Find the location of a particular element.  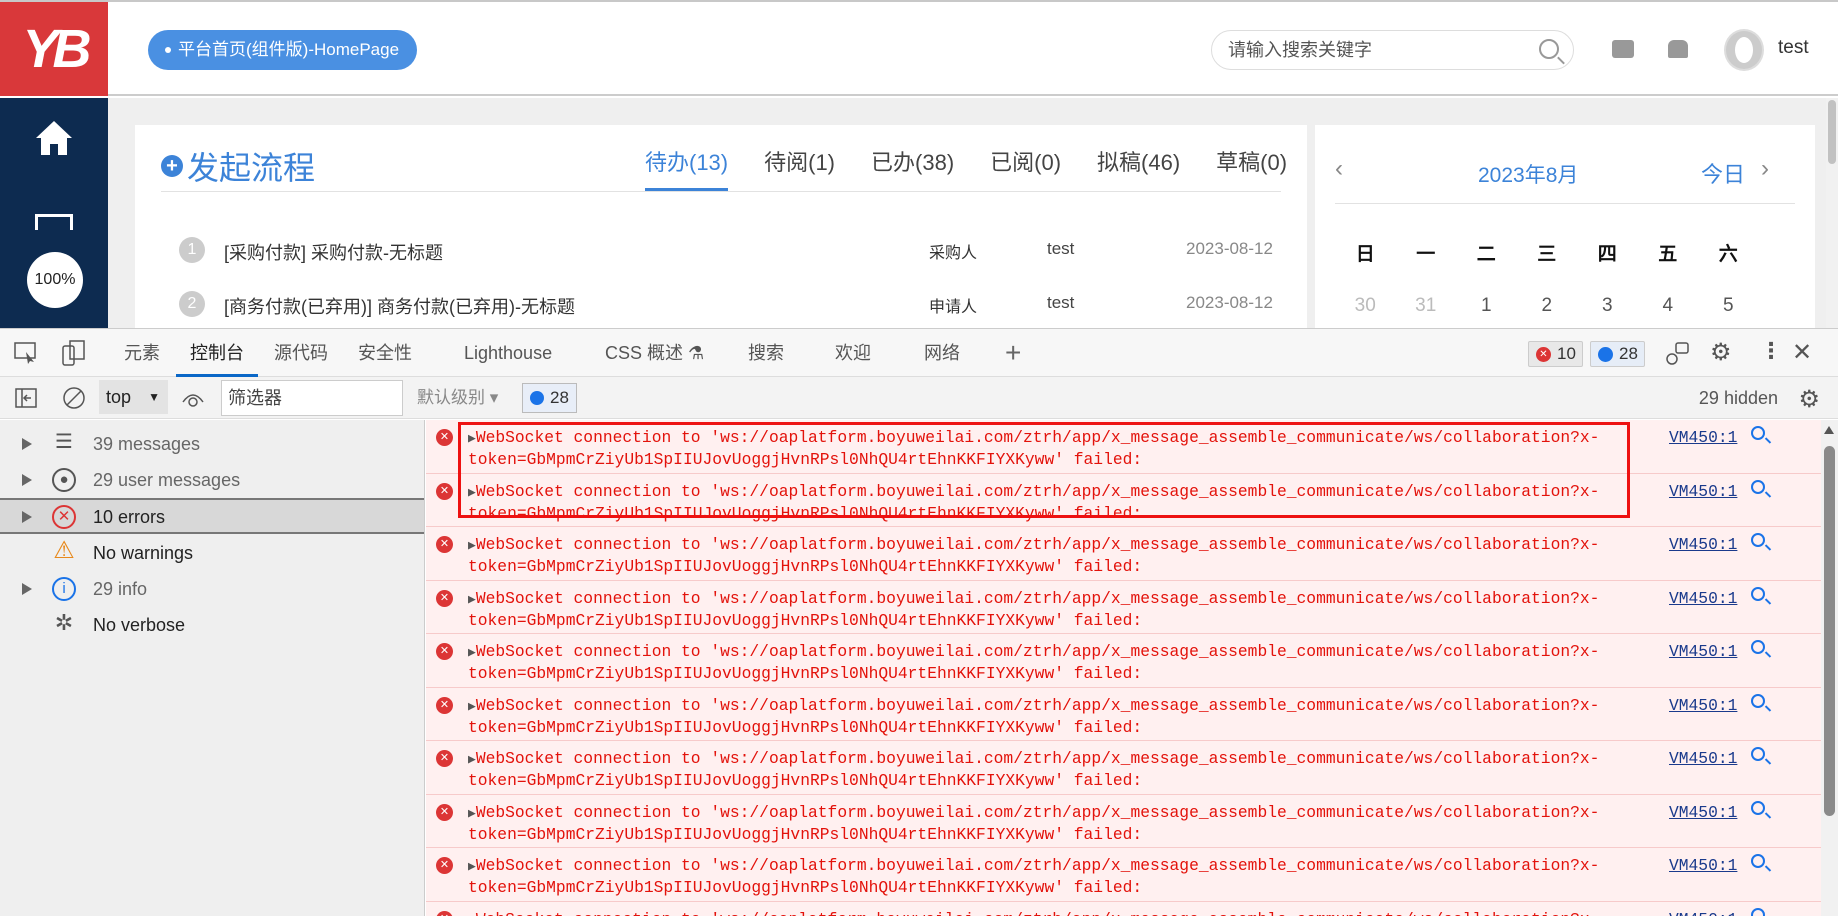

tab-done: 已办(38) is located at coordinates (912, 169).